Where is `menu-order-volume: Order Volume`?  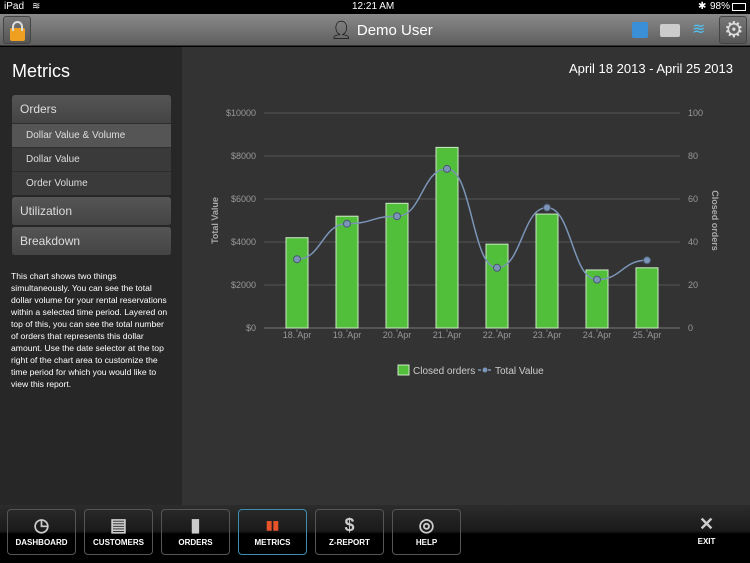
menu-order-volume: Order Volume is located at coordinates (91, 183).